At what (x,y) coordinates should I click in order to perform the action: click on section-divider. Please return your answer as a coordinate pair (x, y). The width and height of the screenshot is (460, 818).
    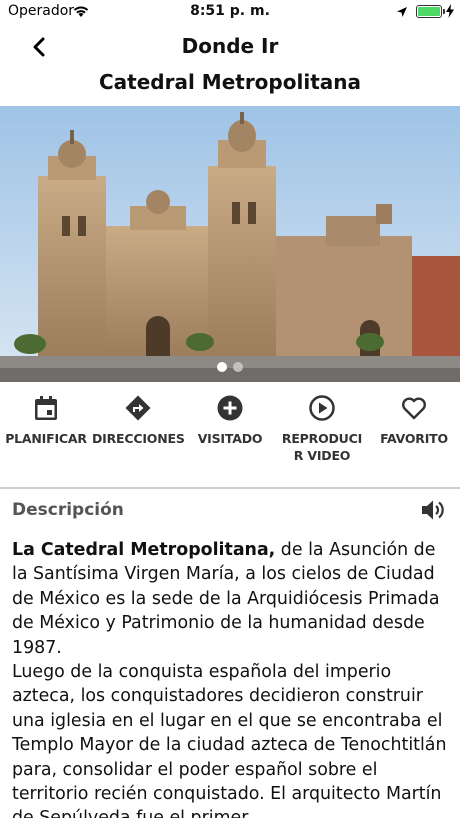
    Looking at the image, I should click on (230, 488).